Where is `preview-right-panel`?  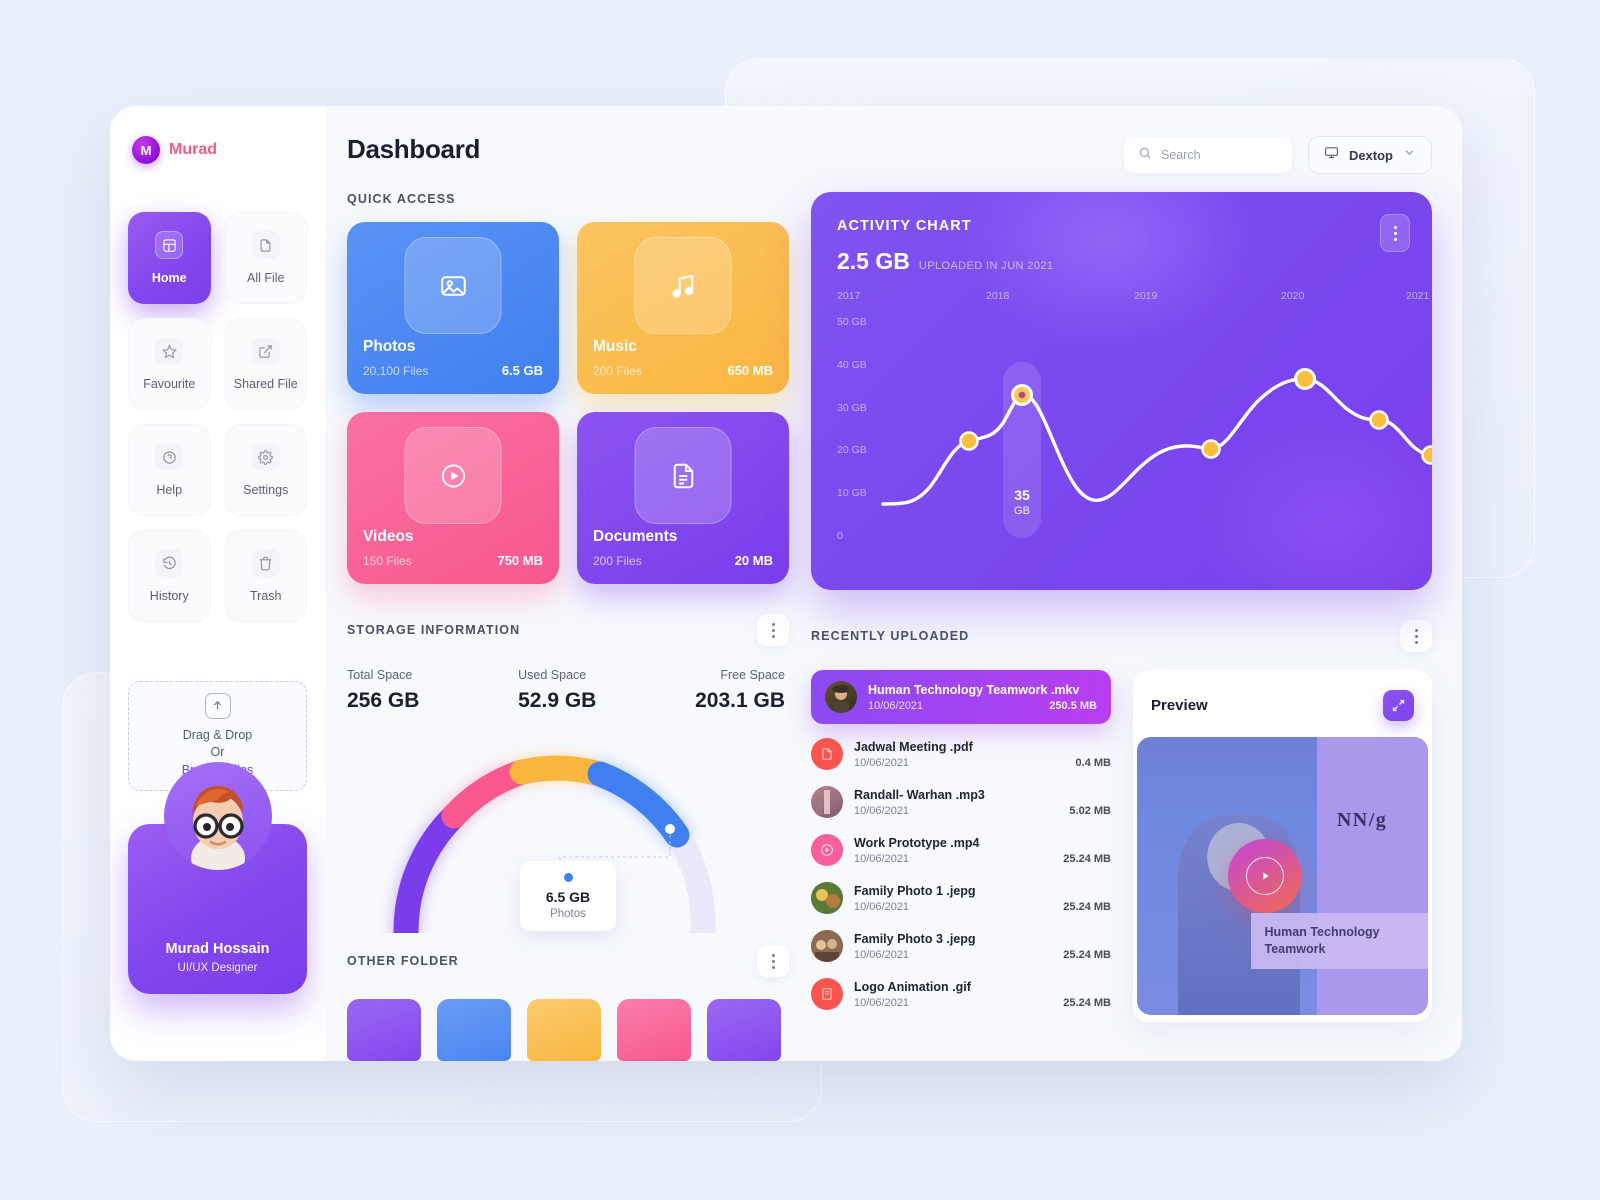
preview-right-panel is located at coordinates (1372, 876).